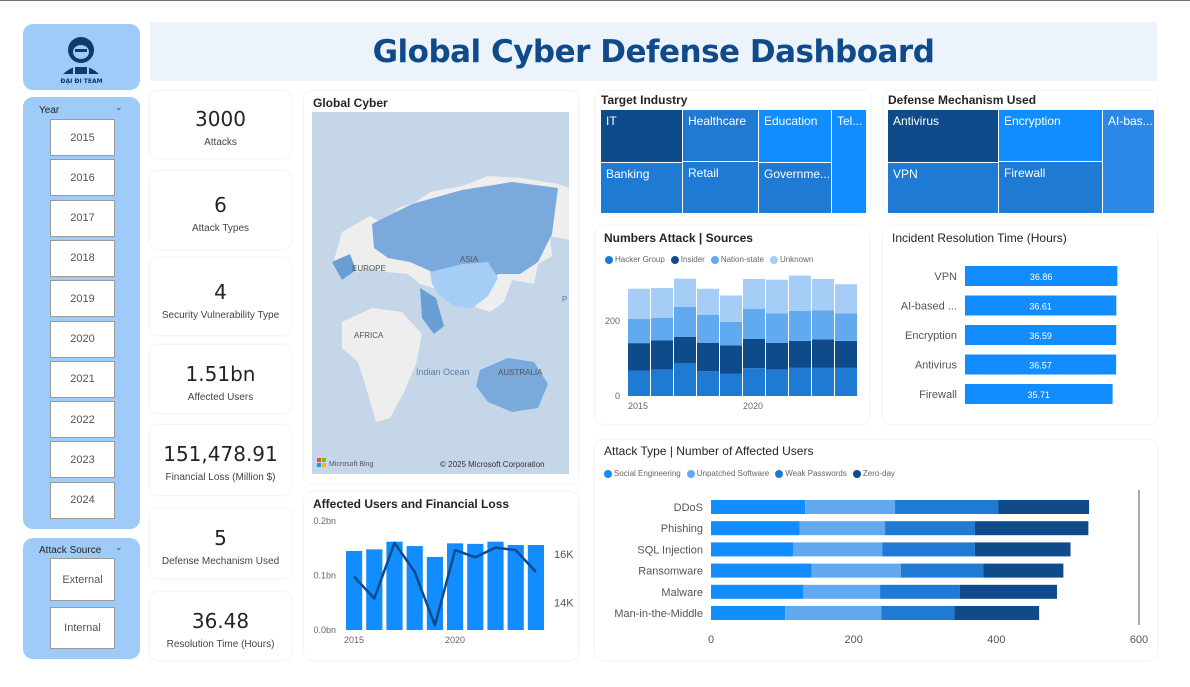 Image resolution: width=1190 pixels, height=687 pixels. Describe the element at coordinates (1051, 136) in the screenshot. I see `tile-encryption: Encryption` at that location.